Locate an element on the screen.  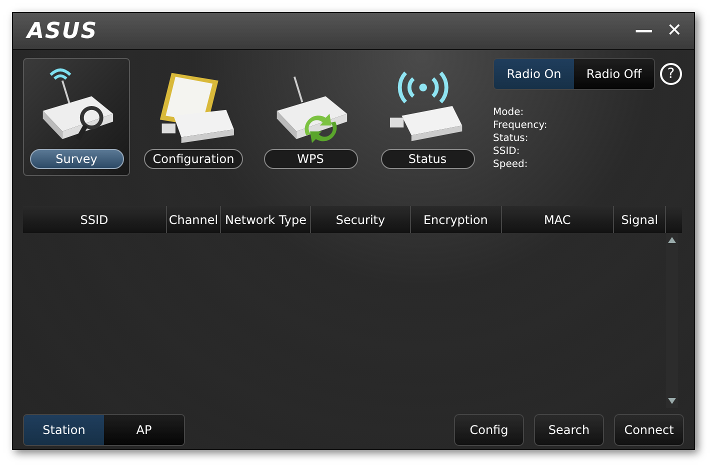
info-label: Frequency: is located at coordinates (520, 125).